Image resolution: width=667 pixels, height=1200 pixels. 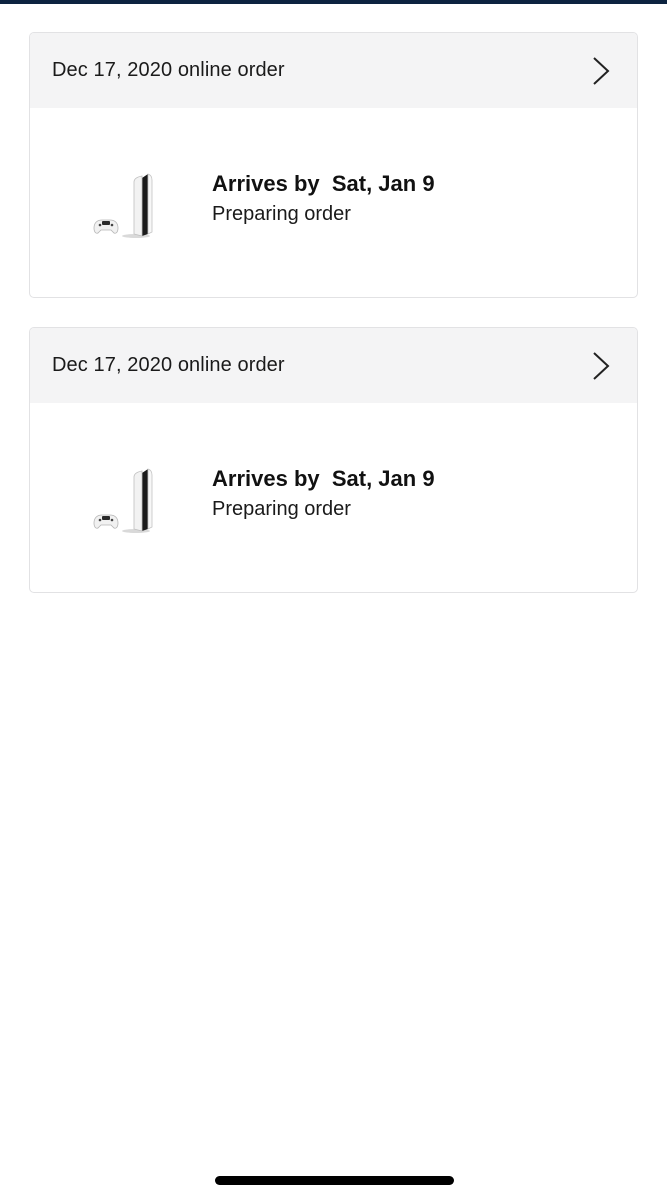 What do you see at coordinates (334, 1180) in the screenshot?
I see `home-indicator` at bounding box center [334, 1180].